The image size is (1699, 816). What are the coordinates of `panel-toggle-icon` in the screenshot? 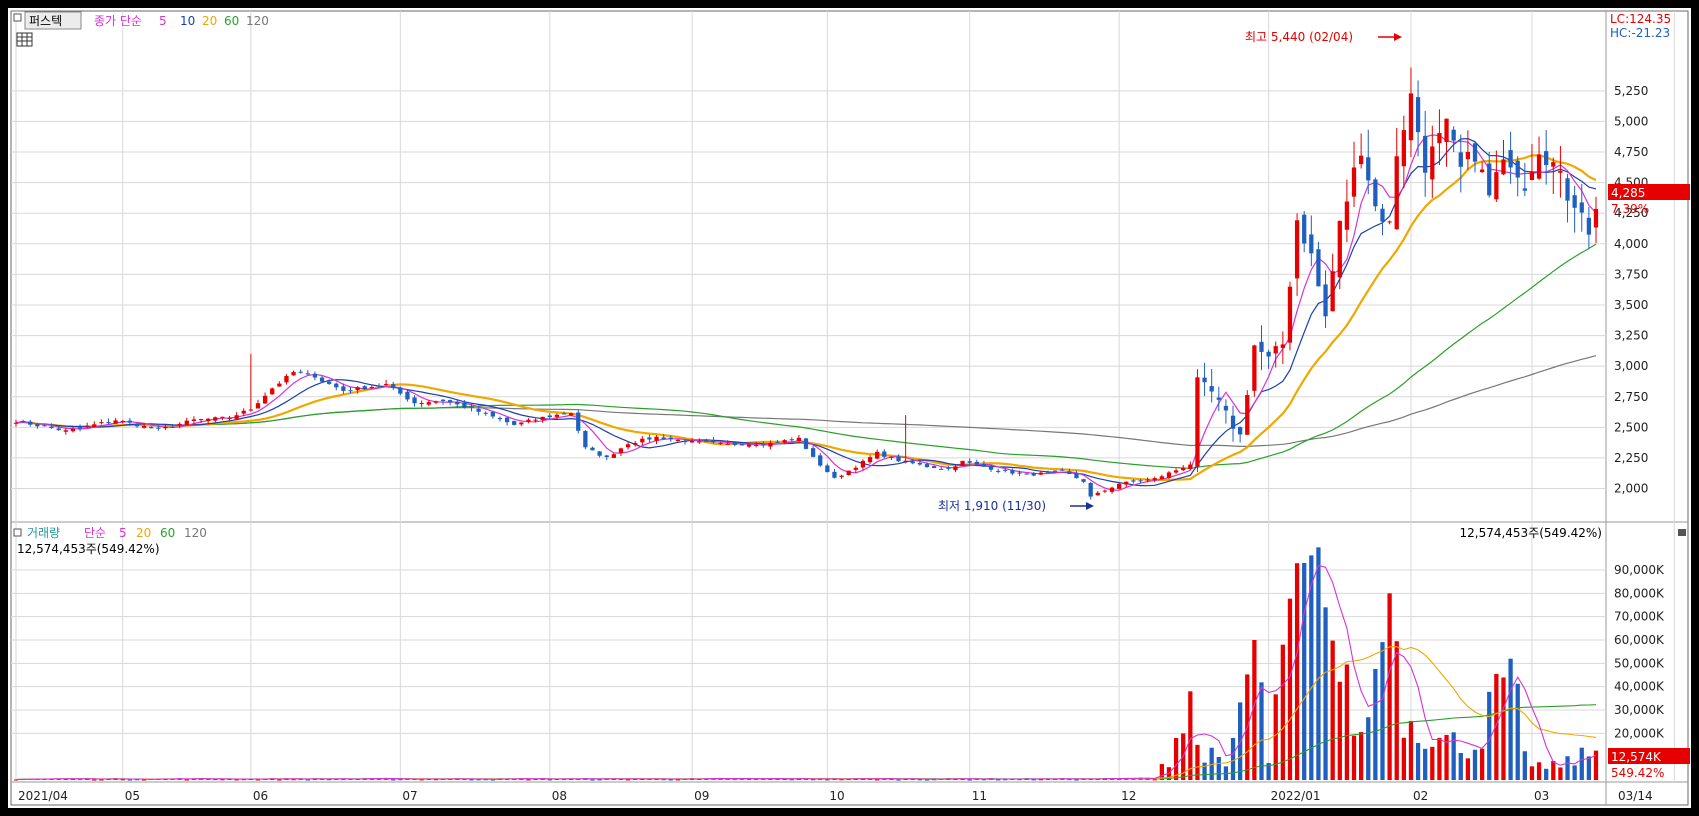 It's located at (17, 17).